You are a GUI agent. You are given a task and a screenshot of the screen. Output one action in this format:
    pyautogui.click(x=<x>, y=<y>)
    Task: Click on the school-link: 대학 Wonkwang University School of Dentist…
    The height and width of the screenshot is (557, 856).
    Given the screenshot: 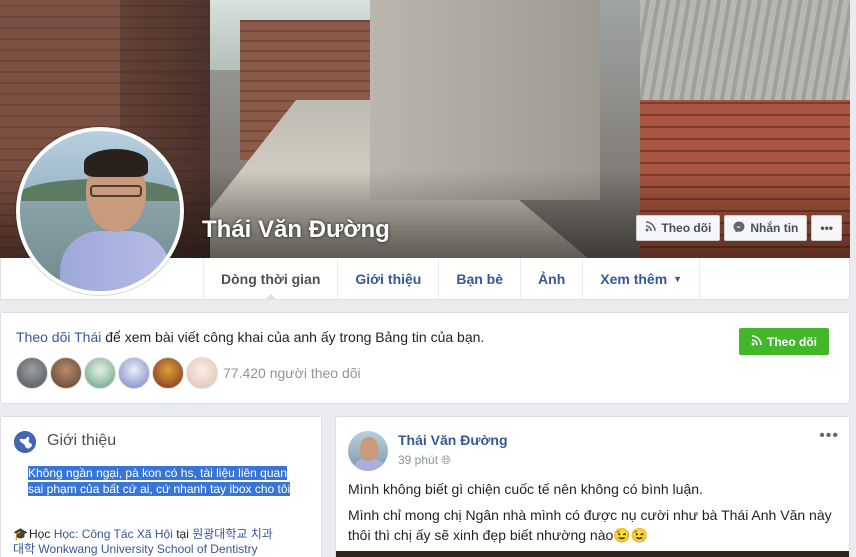 What is the action you would take?
    pyautogui.click(x=135, y=549)
    